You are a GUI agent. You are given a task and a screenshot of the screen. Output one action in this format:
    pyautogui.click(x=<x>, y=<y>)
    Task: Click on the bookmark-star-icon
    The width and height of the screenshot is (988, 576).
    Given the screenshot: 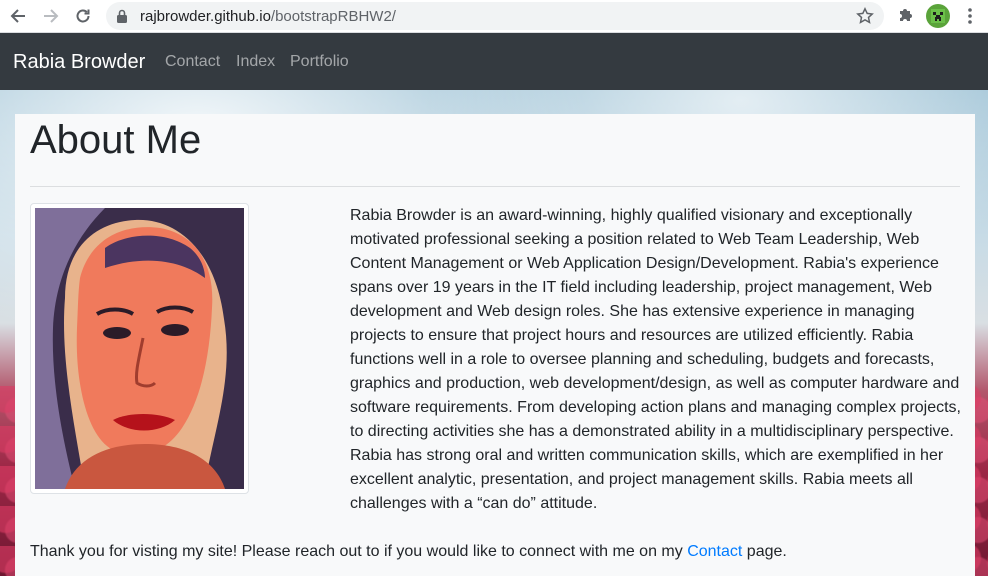 What is the action you would take?
    pyautogui.click(x=865, y=18)
    